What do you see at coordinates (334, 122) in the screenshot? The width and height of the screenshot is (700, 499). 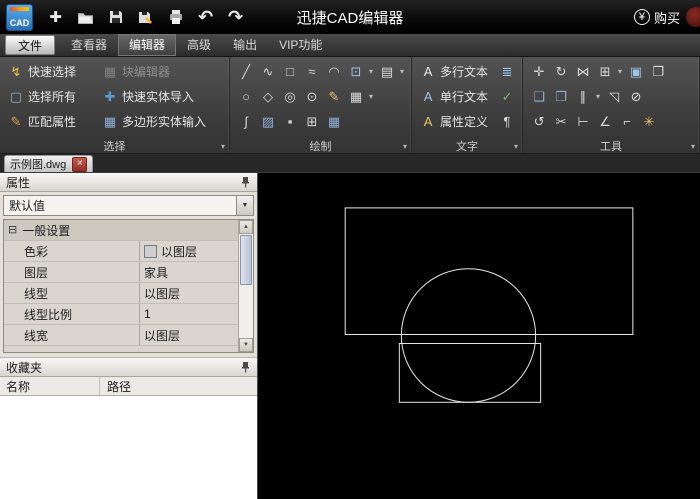 I see `table-button: ▦` at bounding box center [334, 122].